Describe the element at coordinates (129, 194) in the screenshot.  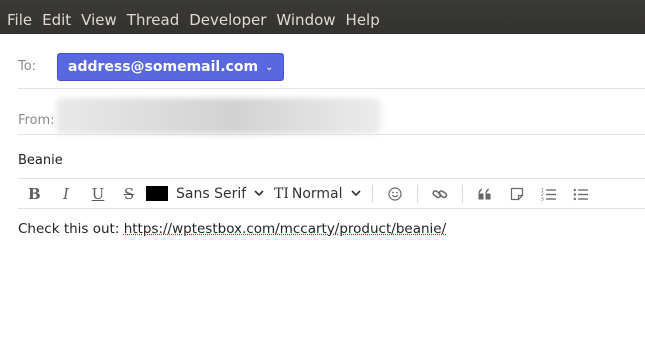
I see `strikethrough-button: S` at that location.